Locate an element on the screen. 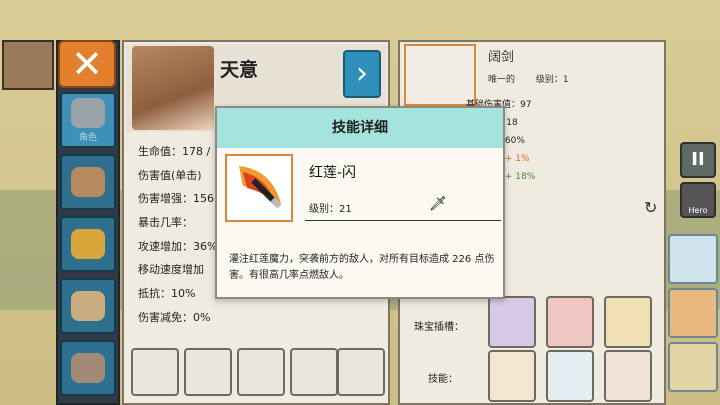  skill-label: 技能： is located at coordinates (443, 379).